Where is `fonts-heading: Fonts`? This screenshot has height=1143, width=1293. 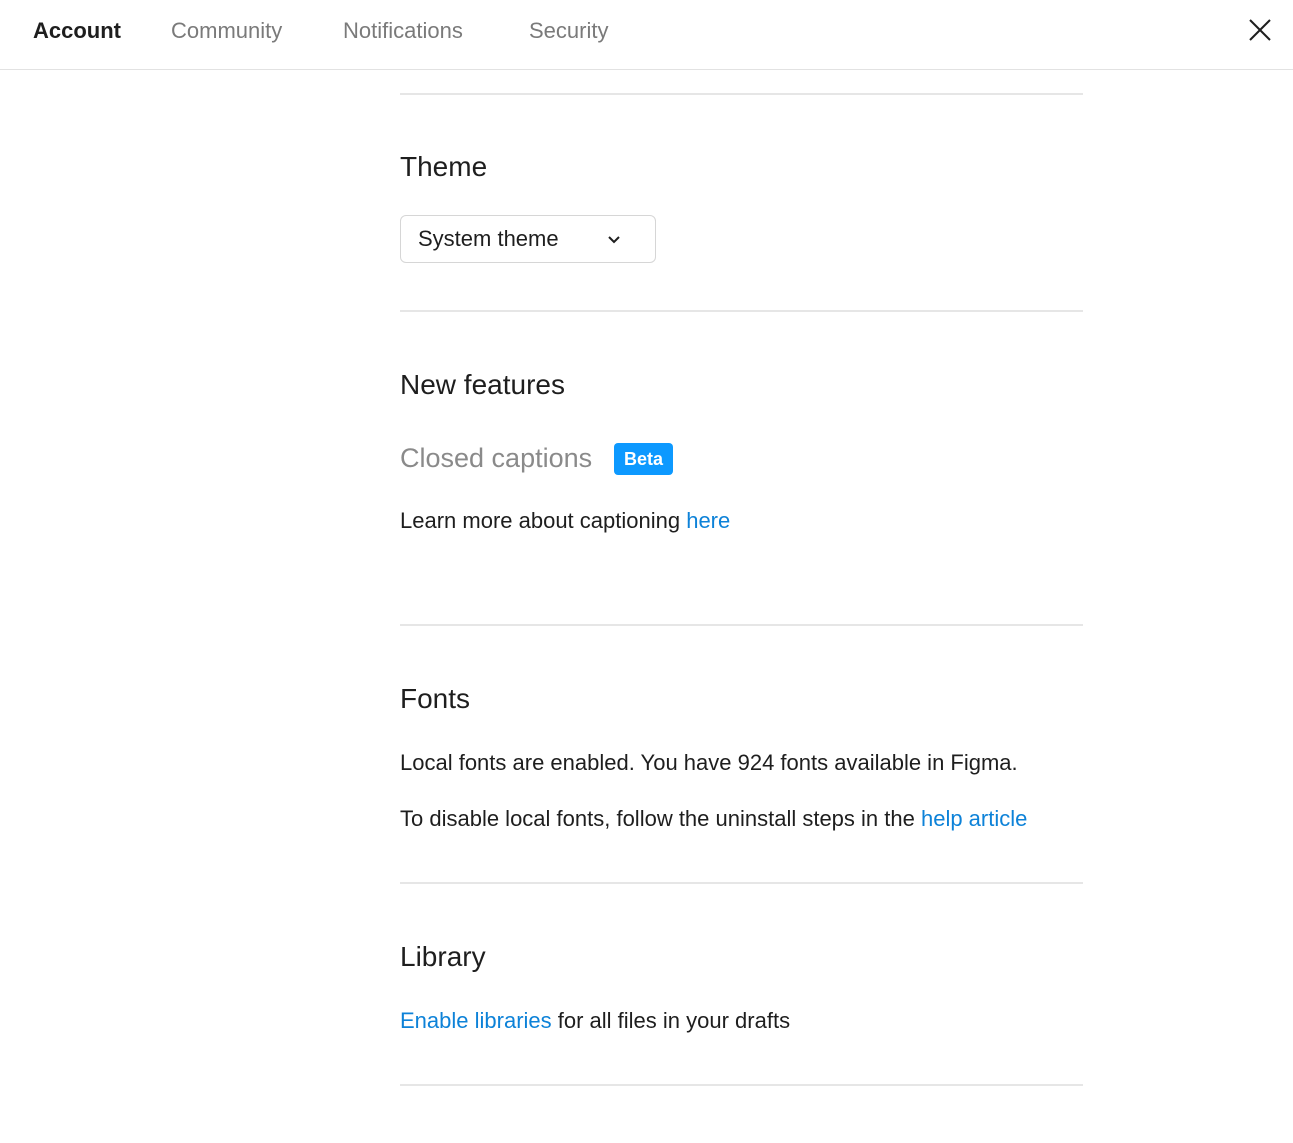
fonts-heading: Fonts is located at coordinates (435, 698).